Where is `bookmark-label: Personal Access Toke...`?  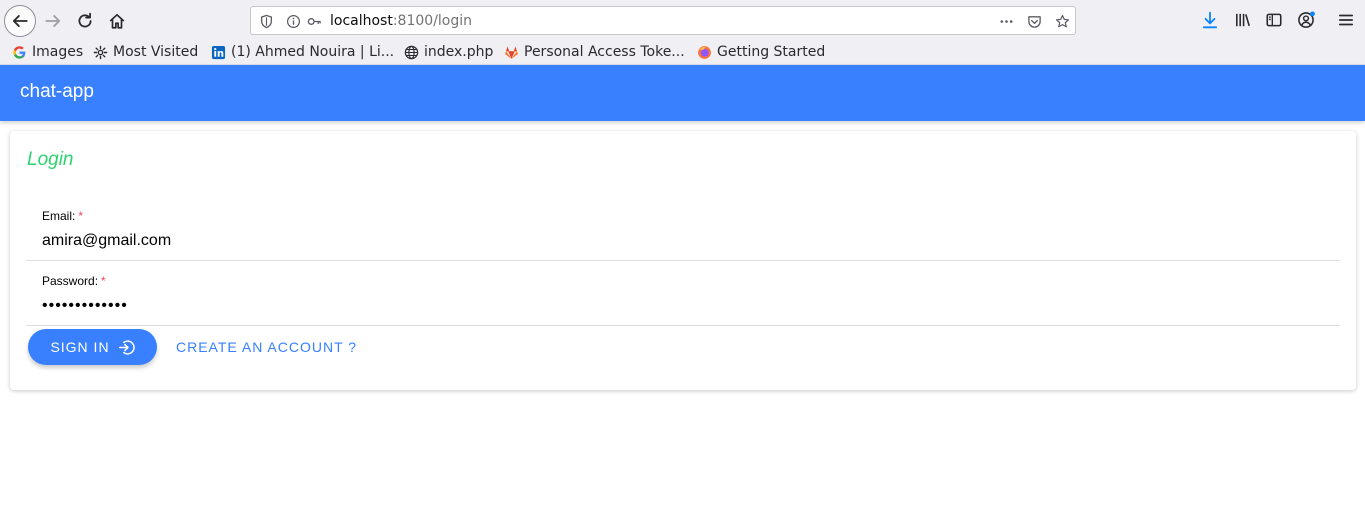 bookmark-label: Personal Access Toke... is located at coordinates (604, 52).